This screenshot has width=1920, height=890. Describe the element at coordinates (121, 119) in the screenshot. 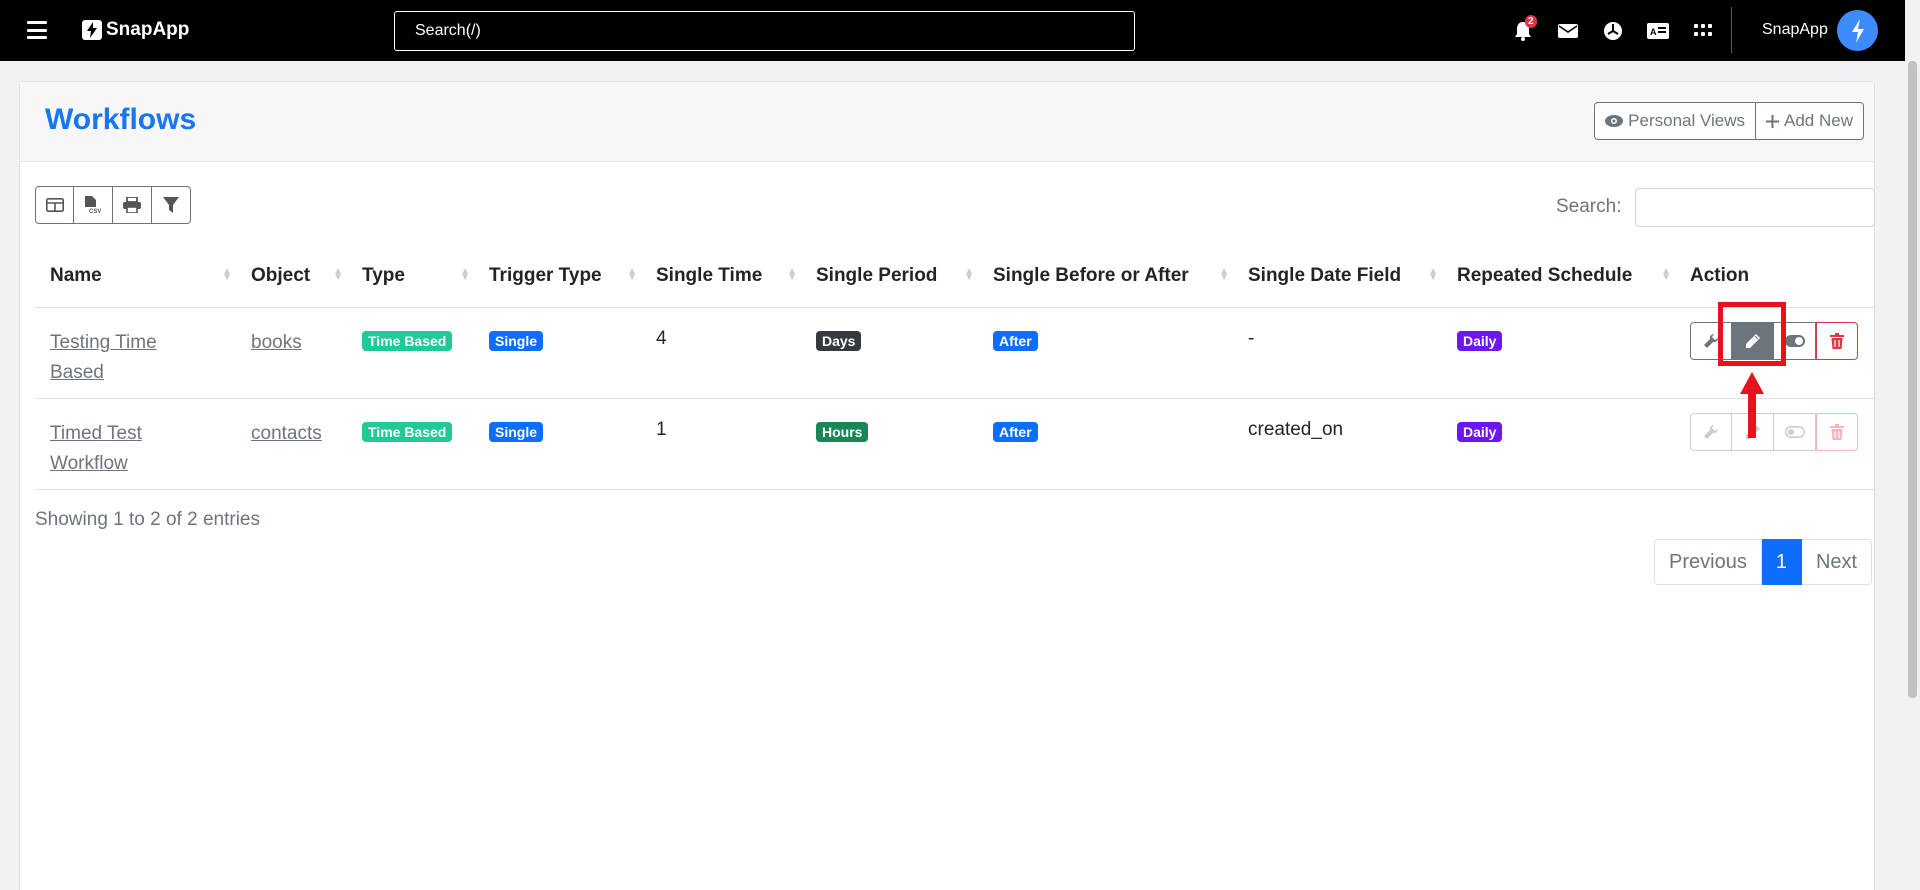

I see `page-title: Workflows` at that location.